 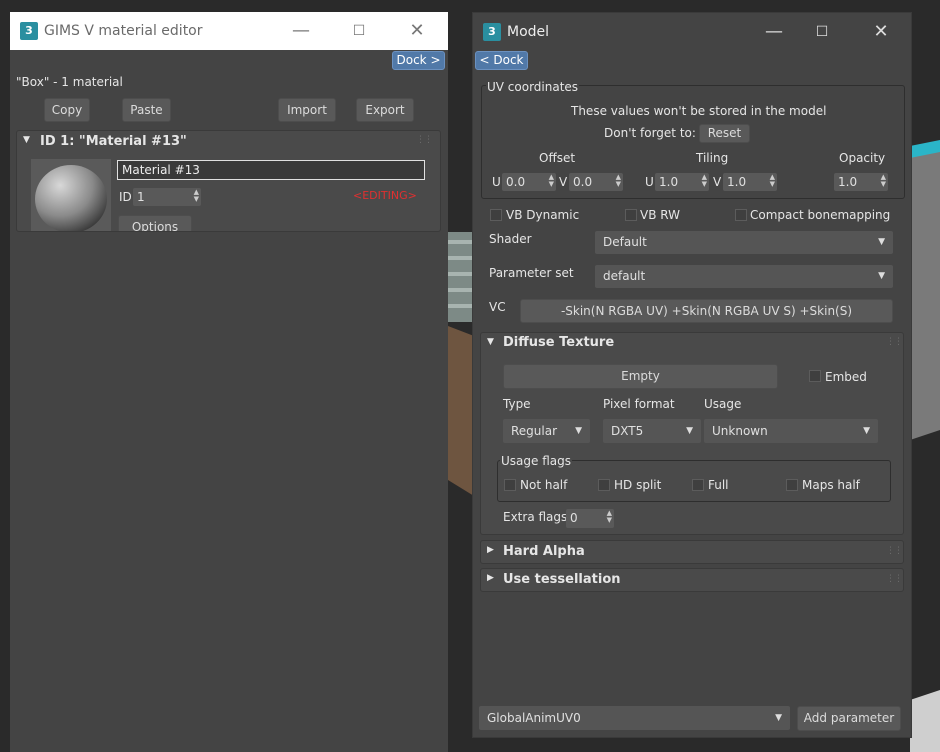 I want to click on compact-bonemapping-label: Compact bonemapping, so click(x=820, y=215).